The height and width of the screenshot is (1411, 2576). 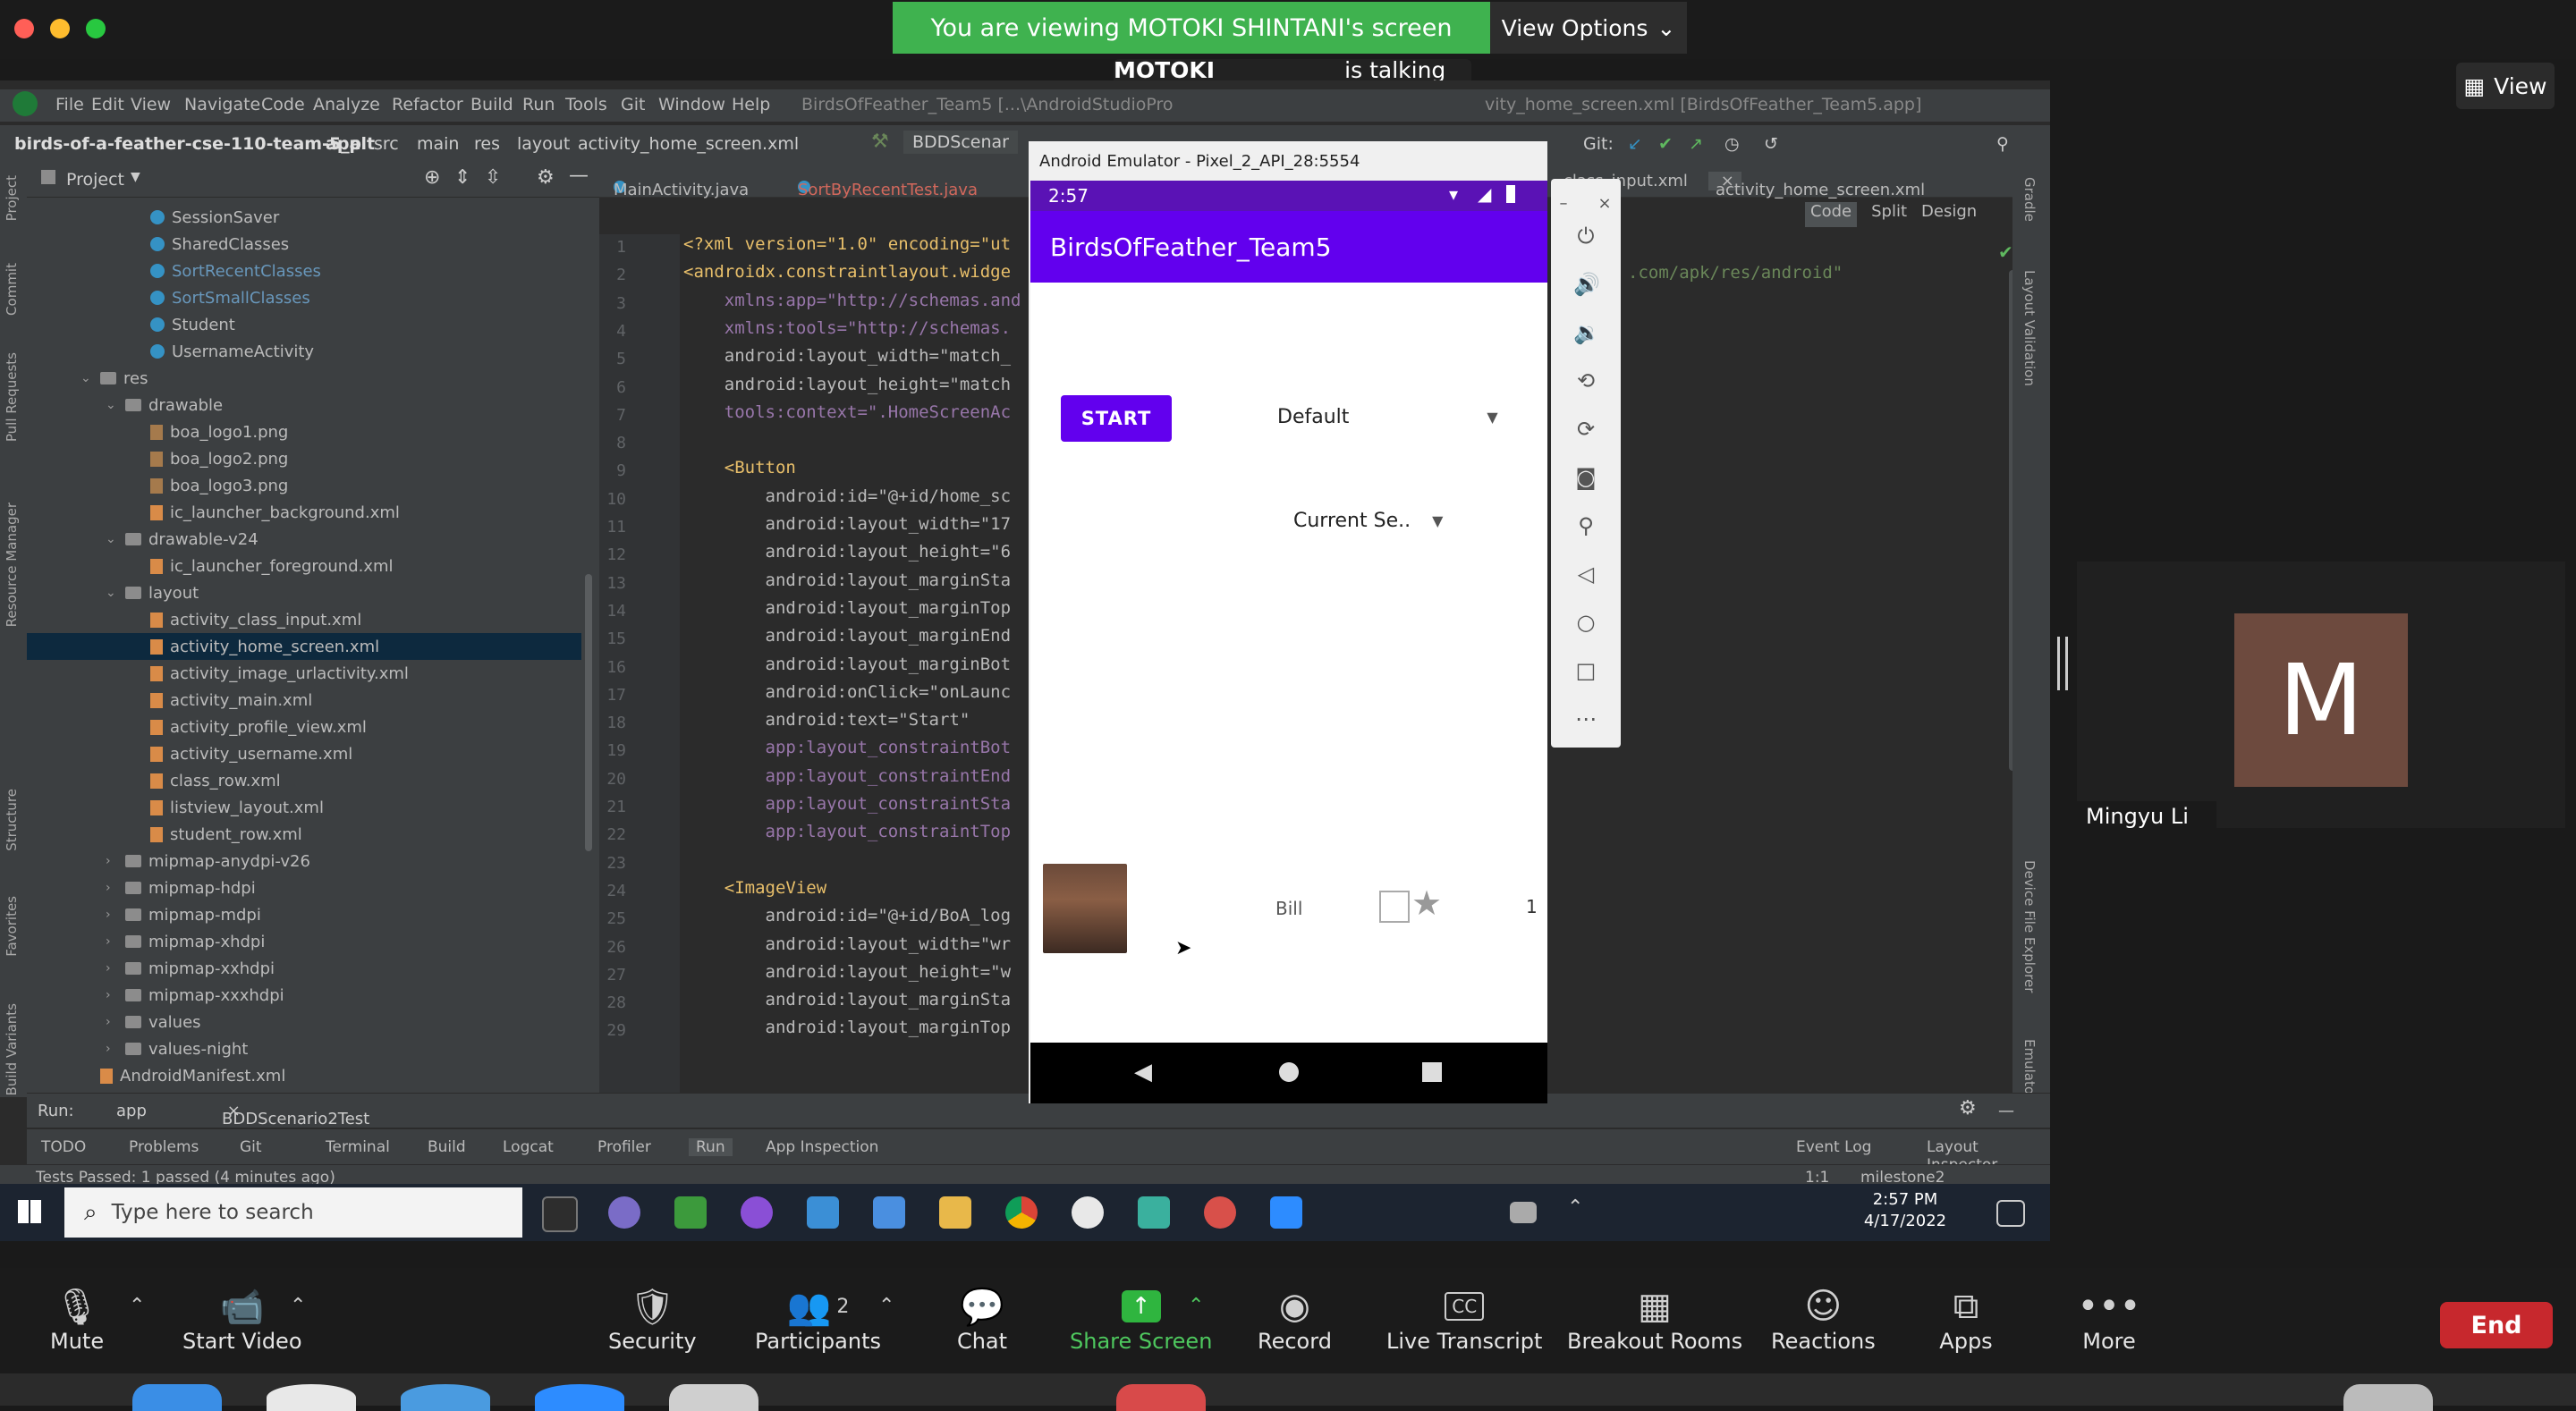 I want to click on tree-item: activity_image_urlactivity.xml, so click(x=270, y=674).